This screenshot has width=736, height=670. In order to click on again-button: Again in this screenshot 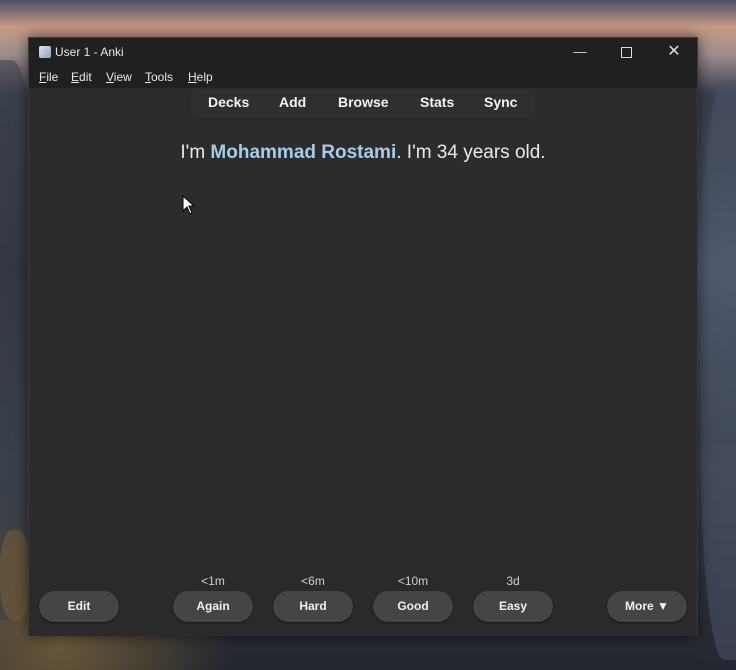, I will do `click(213, 606)`.